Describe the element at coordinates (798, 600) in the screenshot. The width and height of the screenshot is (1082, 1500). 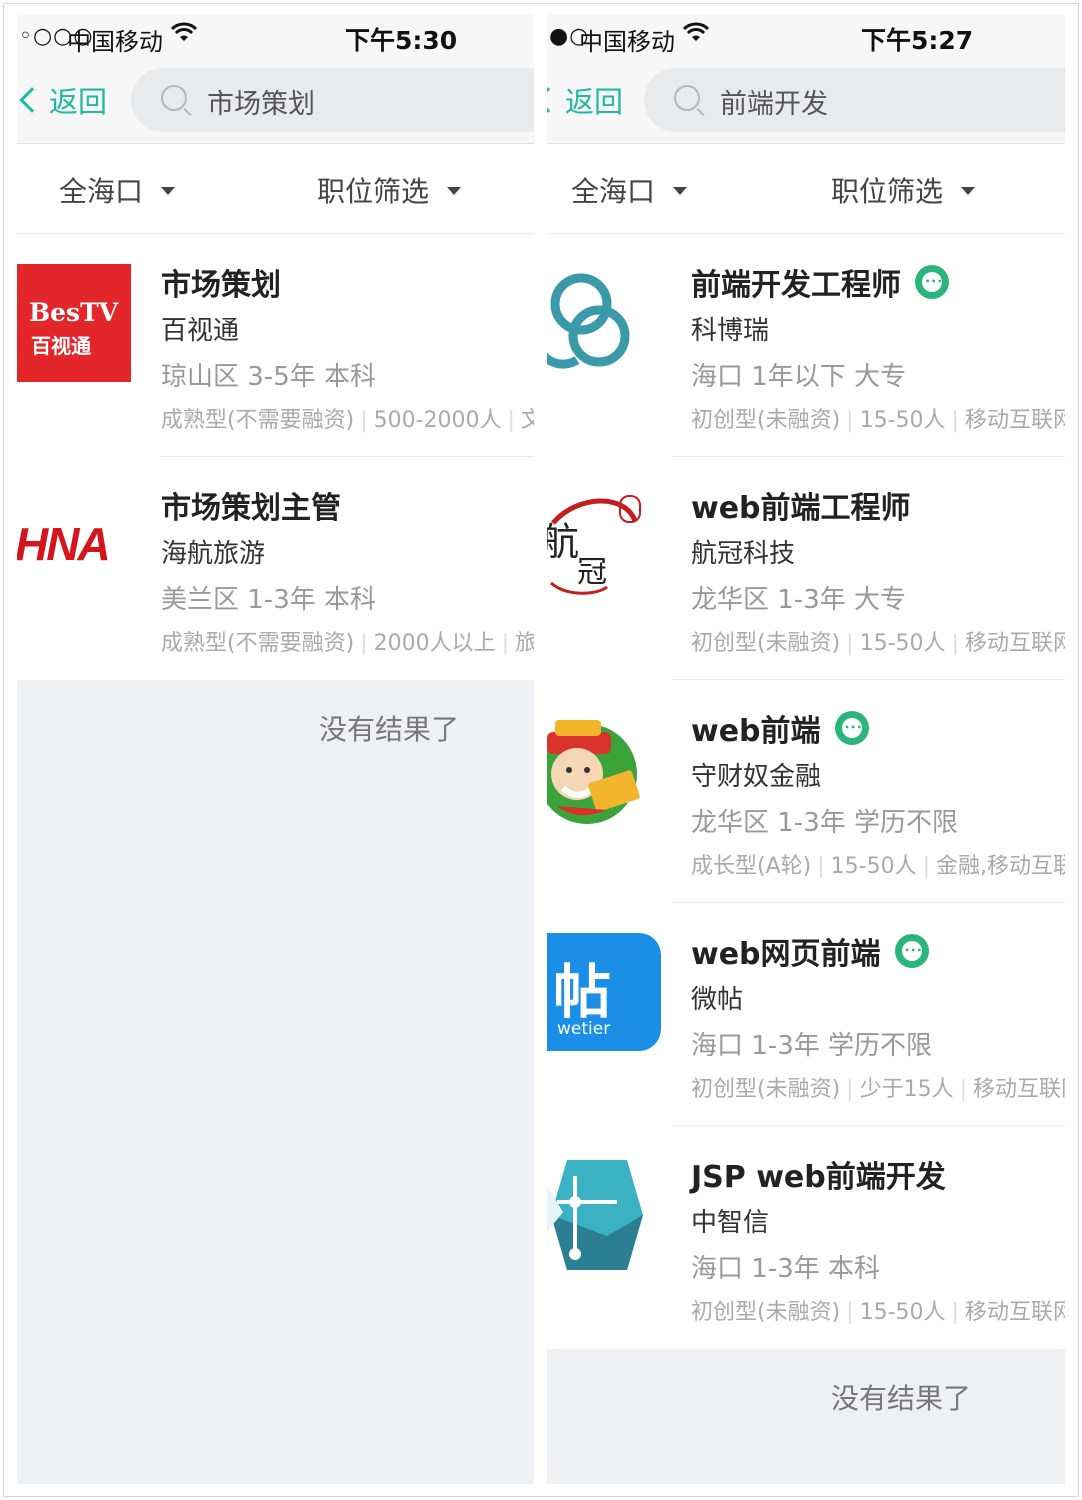
I see `job-meta: 龙华区 1-3年 大专` at that location.